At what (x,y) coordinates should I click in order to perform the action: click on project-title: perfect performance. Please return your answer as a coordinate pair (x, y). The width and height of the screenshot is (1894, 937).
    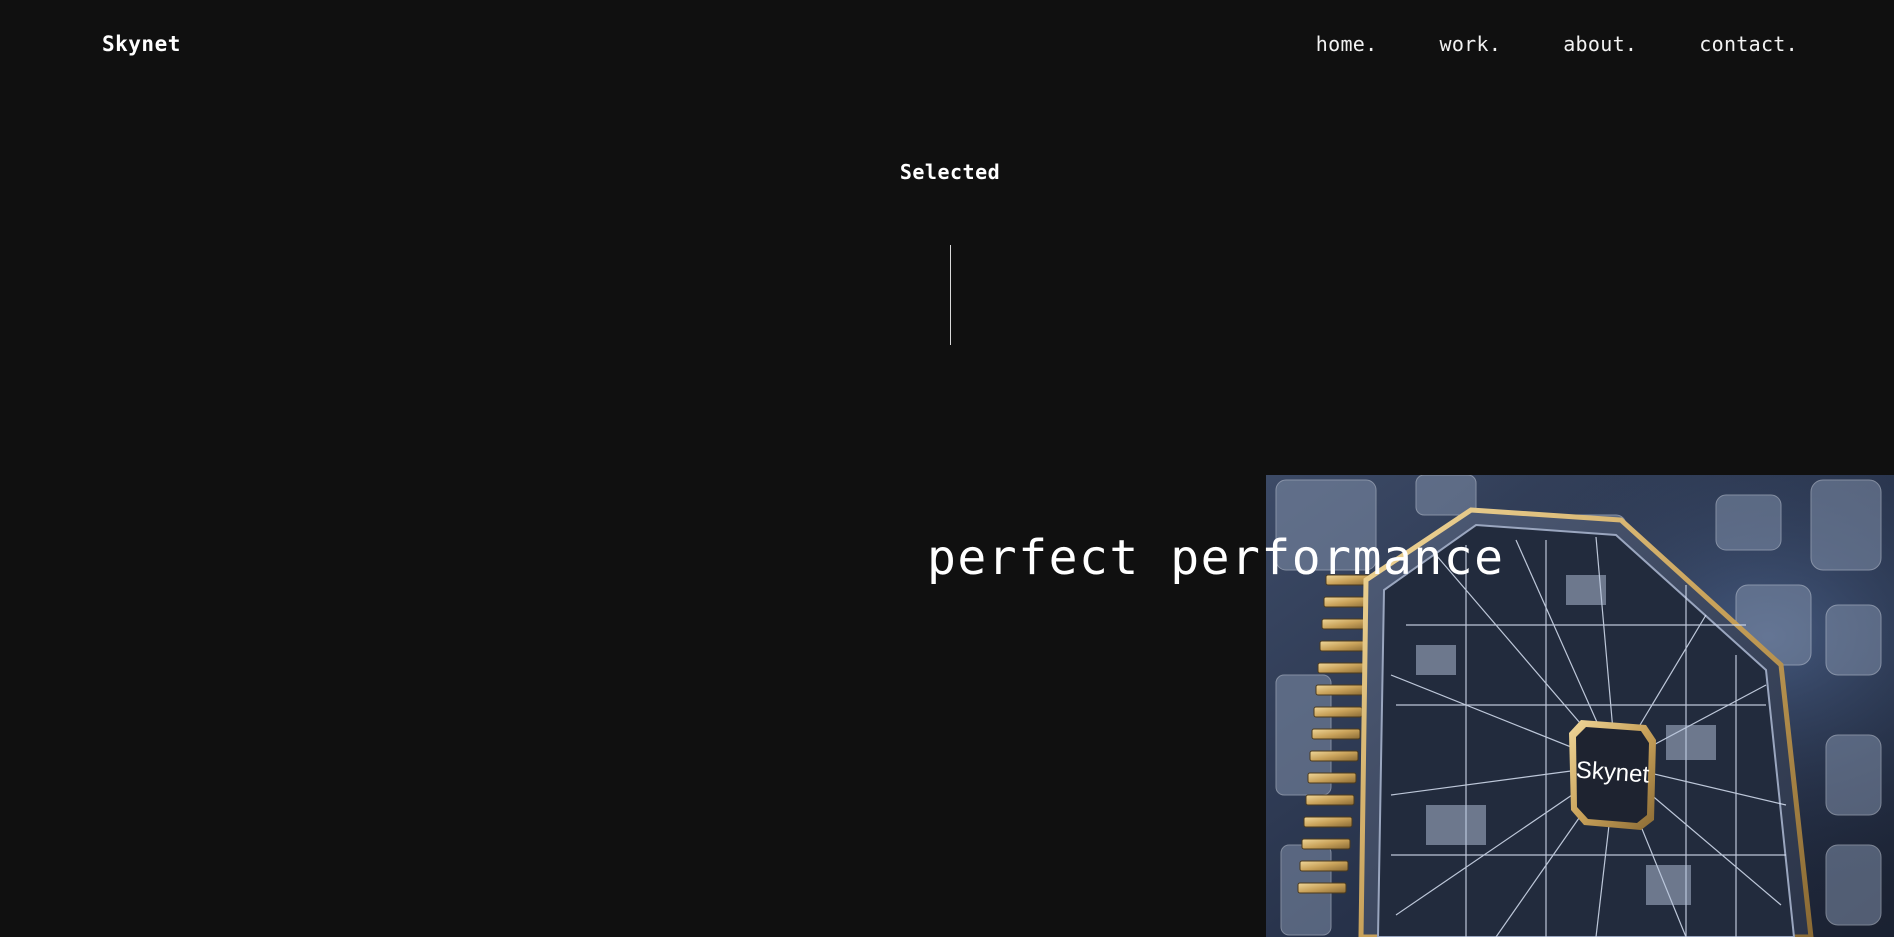
    Looking at the image, I should click on (1216, 558).